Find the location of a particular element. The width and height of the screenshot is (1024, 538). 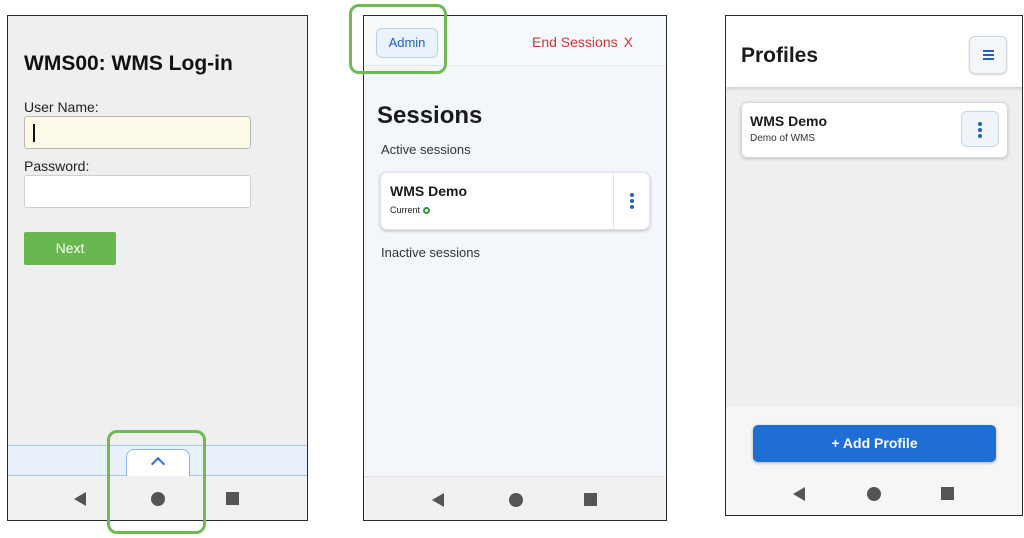

session-status: Current is located at coordinates (410, 210).